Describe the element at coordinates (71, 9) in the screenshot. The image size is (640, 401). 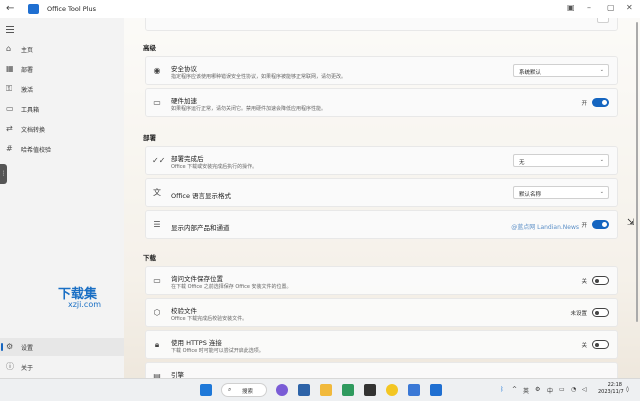
I see `app-title: Office Tool Plus` at that location.